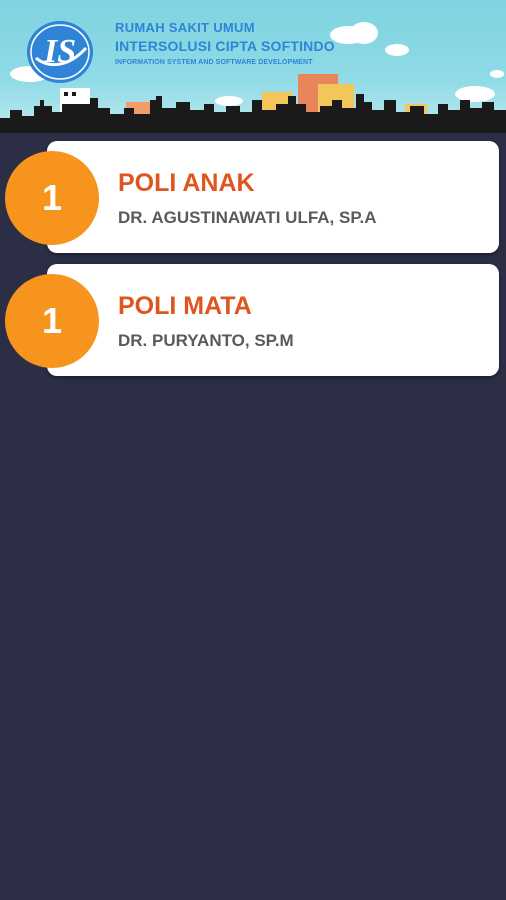 The image size is (506, 900). What do you see at coordinates (273, 197) in the screenshot?
I see `queue-card-poli-anak: POLI ANAK DR. AGUSTINAWATI ULFA, SP.A` at bounding box center [273, 197].